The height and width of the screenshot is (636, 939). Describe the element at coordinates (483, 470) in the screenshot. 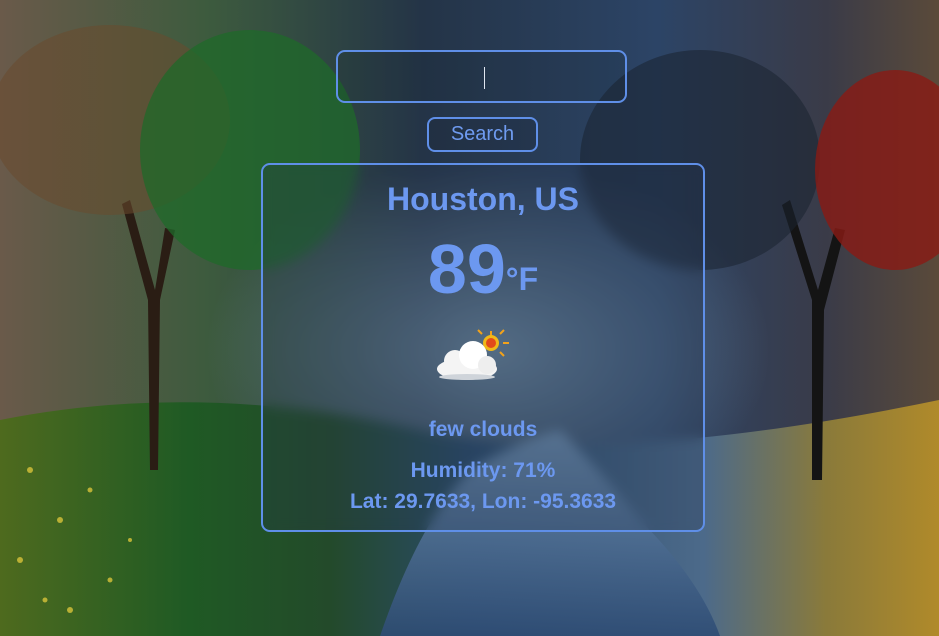

I see `humidity-text: Humidity: 71%` at that location.